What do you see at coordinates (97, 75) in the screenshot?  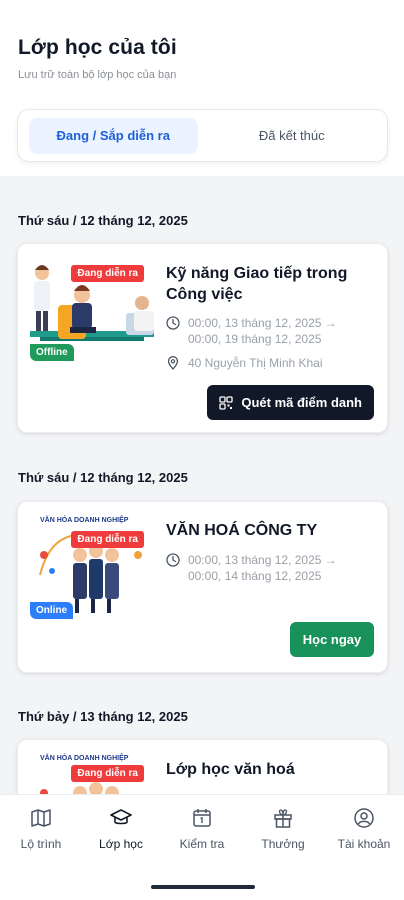 I see `page-subtitle: Lưu trữ toàn bộ lớp học của bạn` at bounding box center [97, 75].